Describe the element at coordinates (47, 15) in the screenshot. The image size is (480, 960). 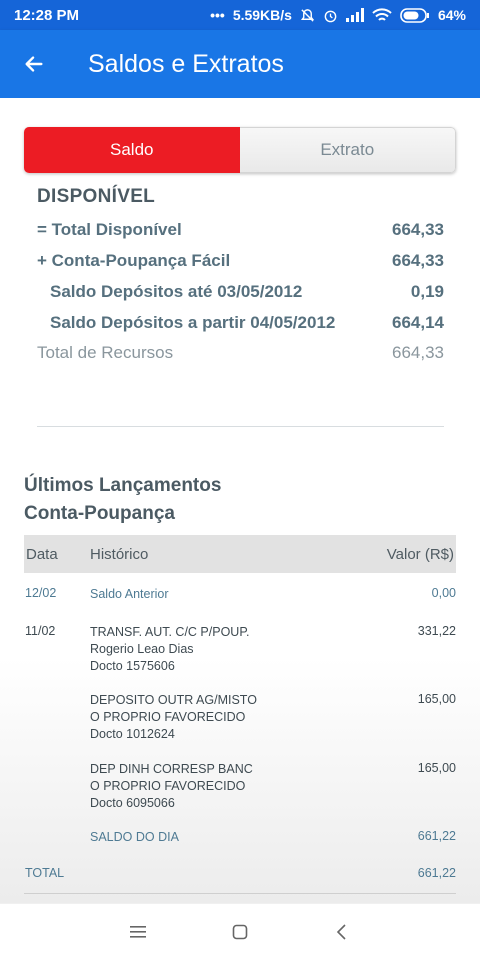
I see `status-time: 12:28 PM` at that location.